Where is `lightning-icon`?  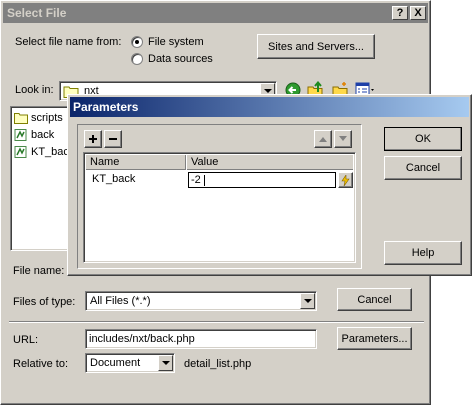
lightning-icon is located at coordinates (345, 180).